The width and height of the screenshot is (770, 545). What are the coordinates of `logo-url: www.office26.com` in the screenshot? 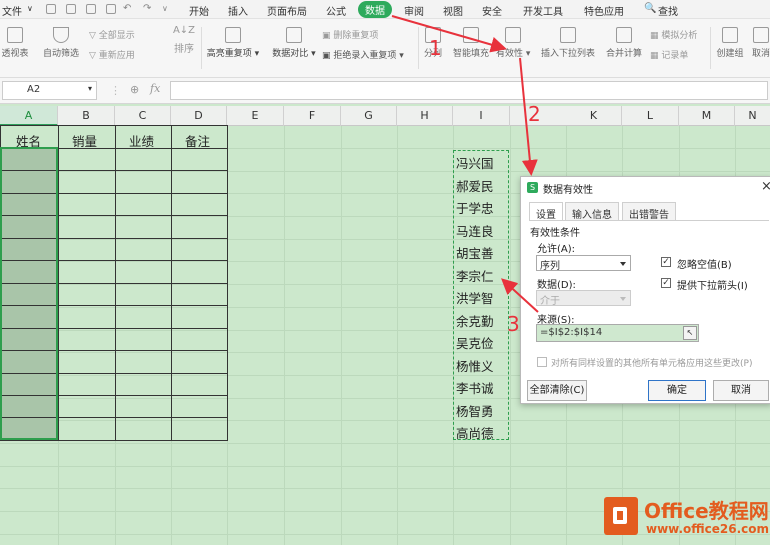 It's located at (708, 529).